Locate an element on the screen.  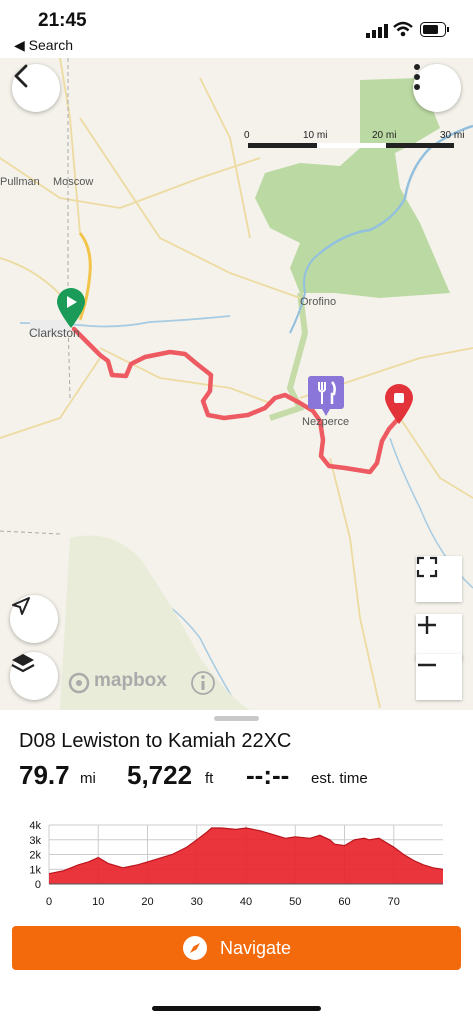
zoom-out-button is located at coordinates (439, 677).